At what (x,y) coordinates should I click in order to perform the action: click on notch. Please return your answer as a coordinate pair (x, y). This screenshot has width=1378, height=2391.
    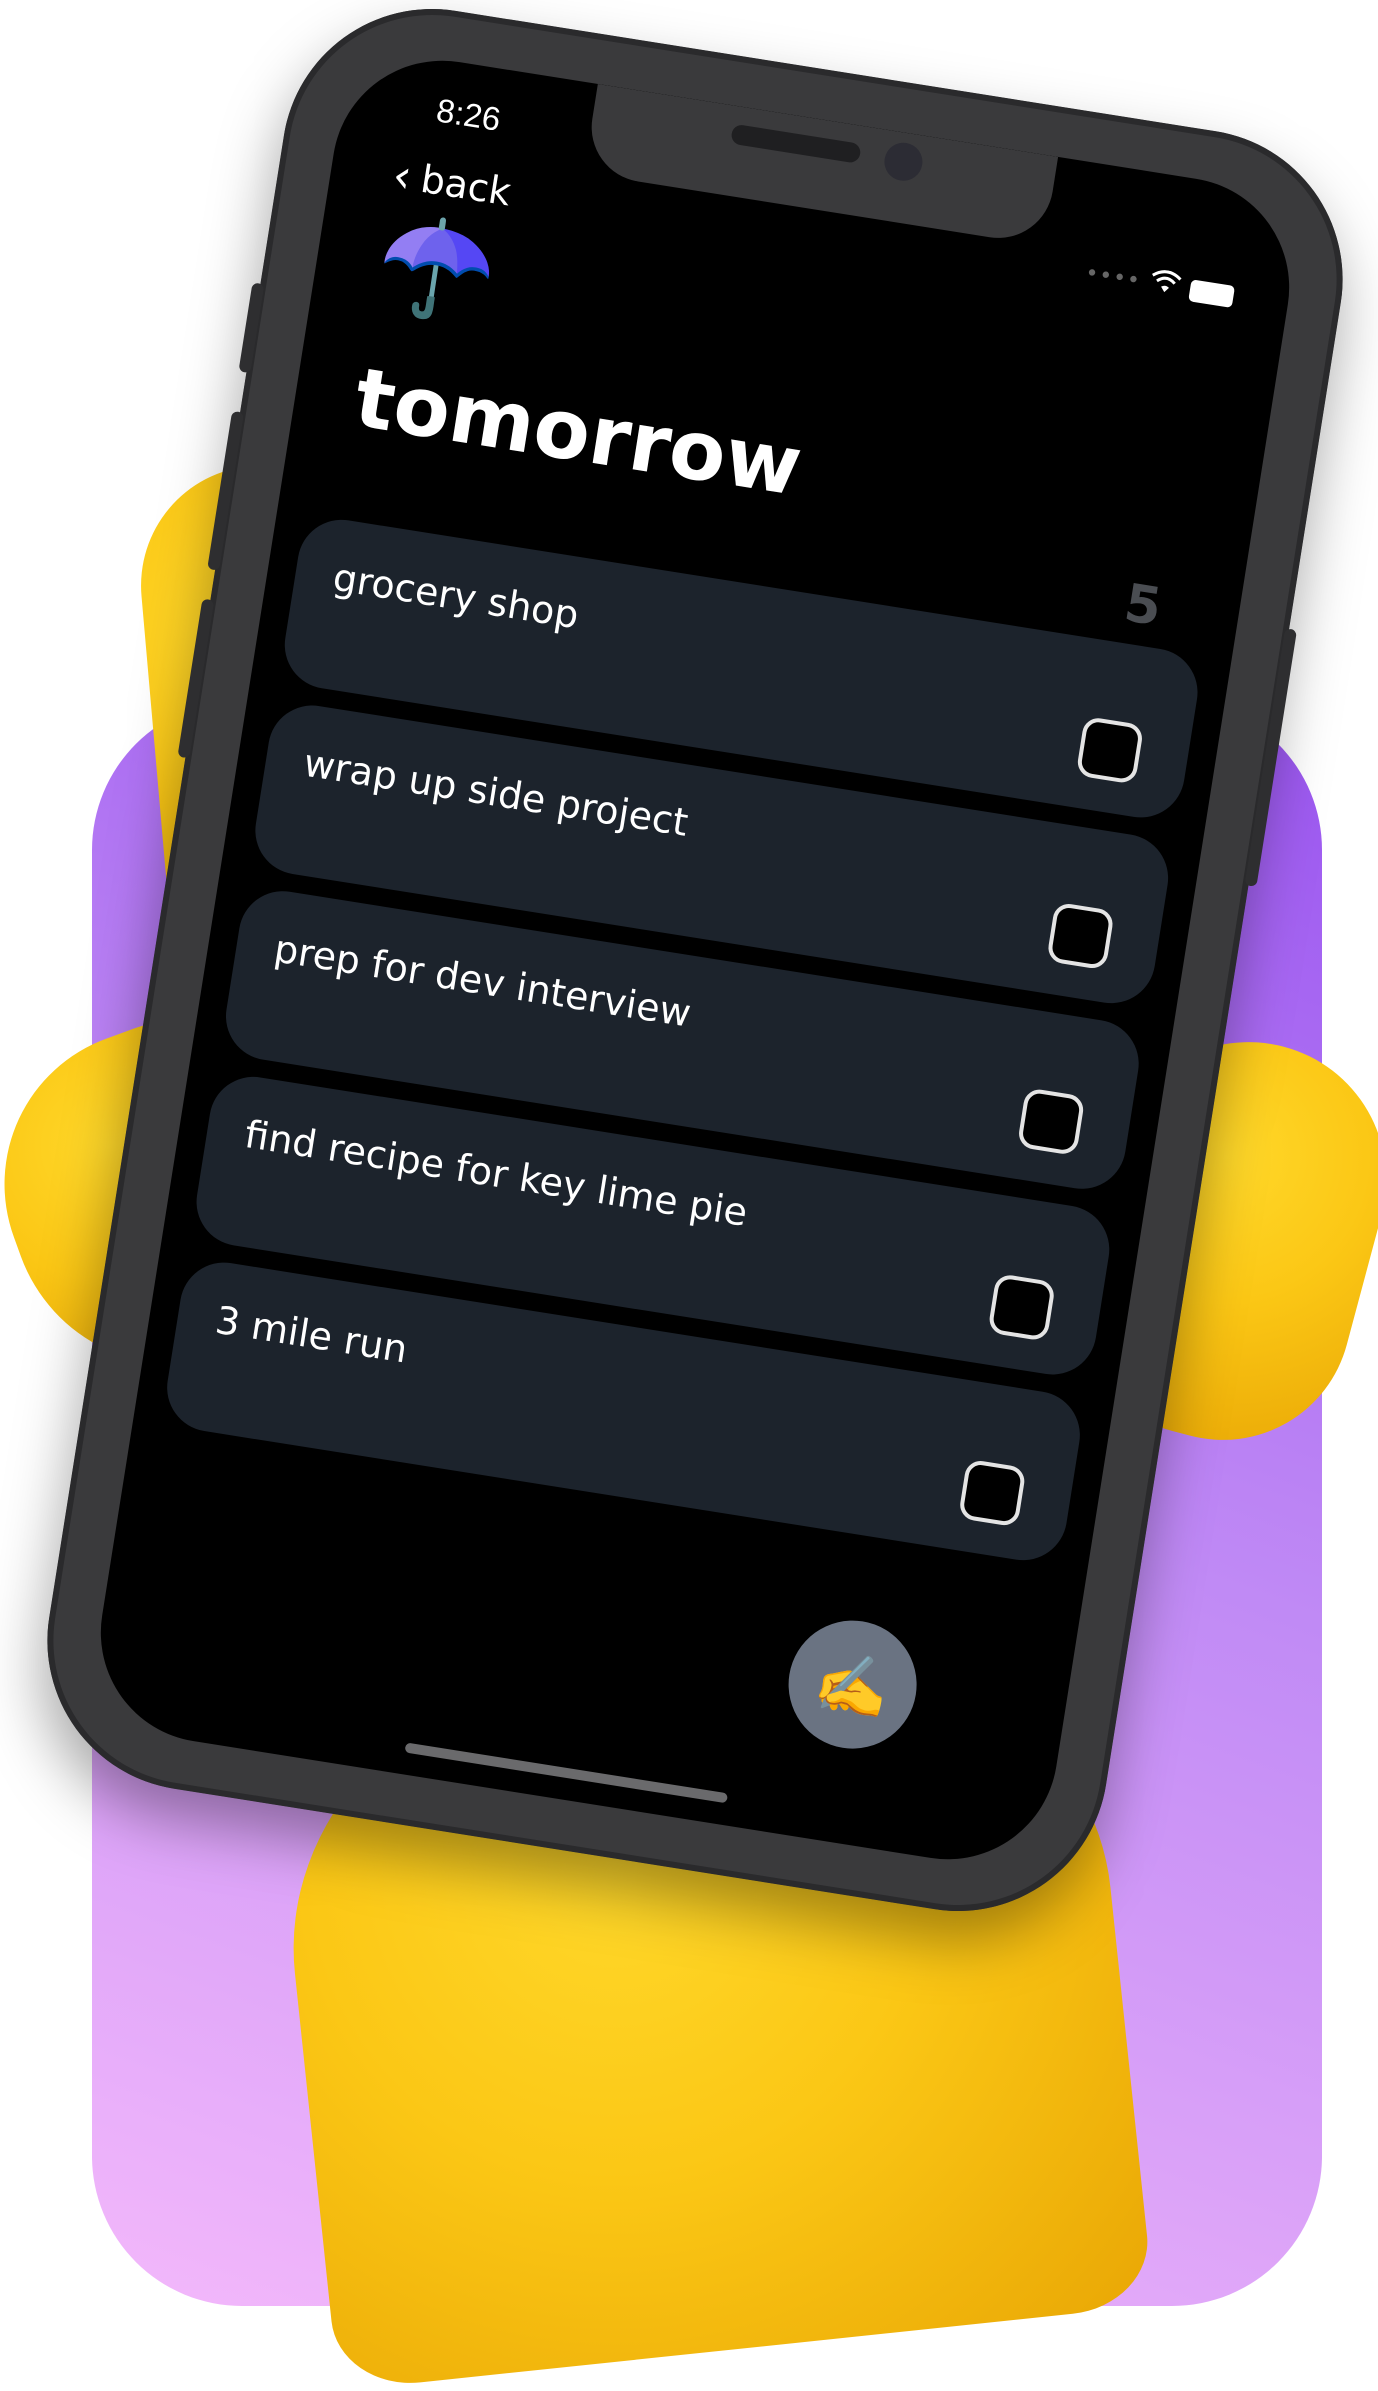
    Looking at the image, I should click on (821, 165).